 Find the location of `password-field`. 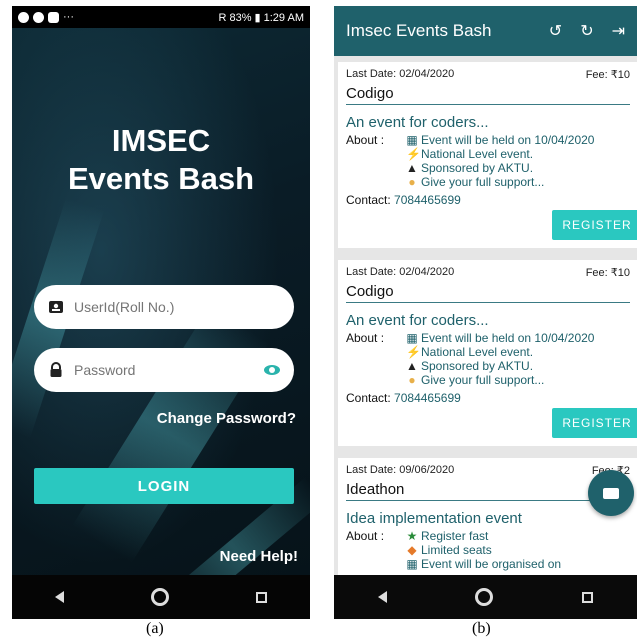

password-field is located at coordinates (164, 370).